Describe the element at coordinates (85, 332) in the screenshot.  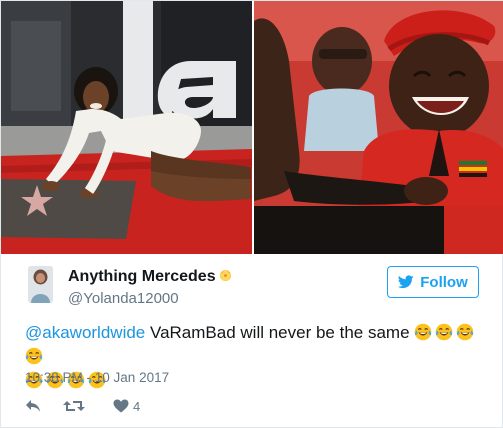
I see `mention-link: @akaworldwide` at that location.